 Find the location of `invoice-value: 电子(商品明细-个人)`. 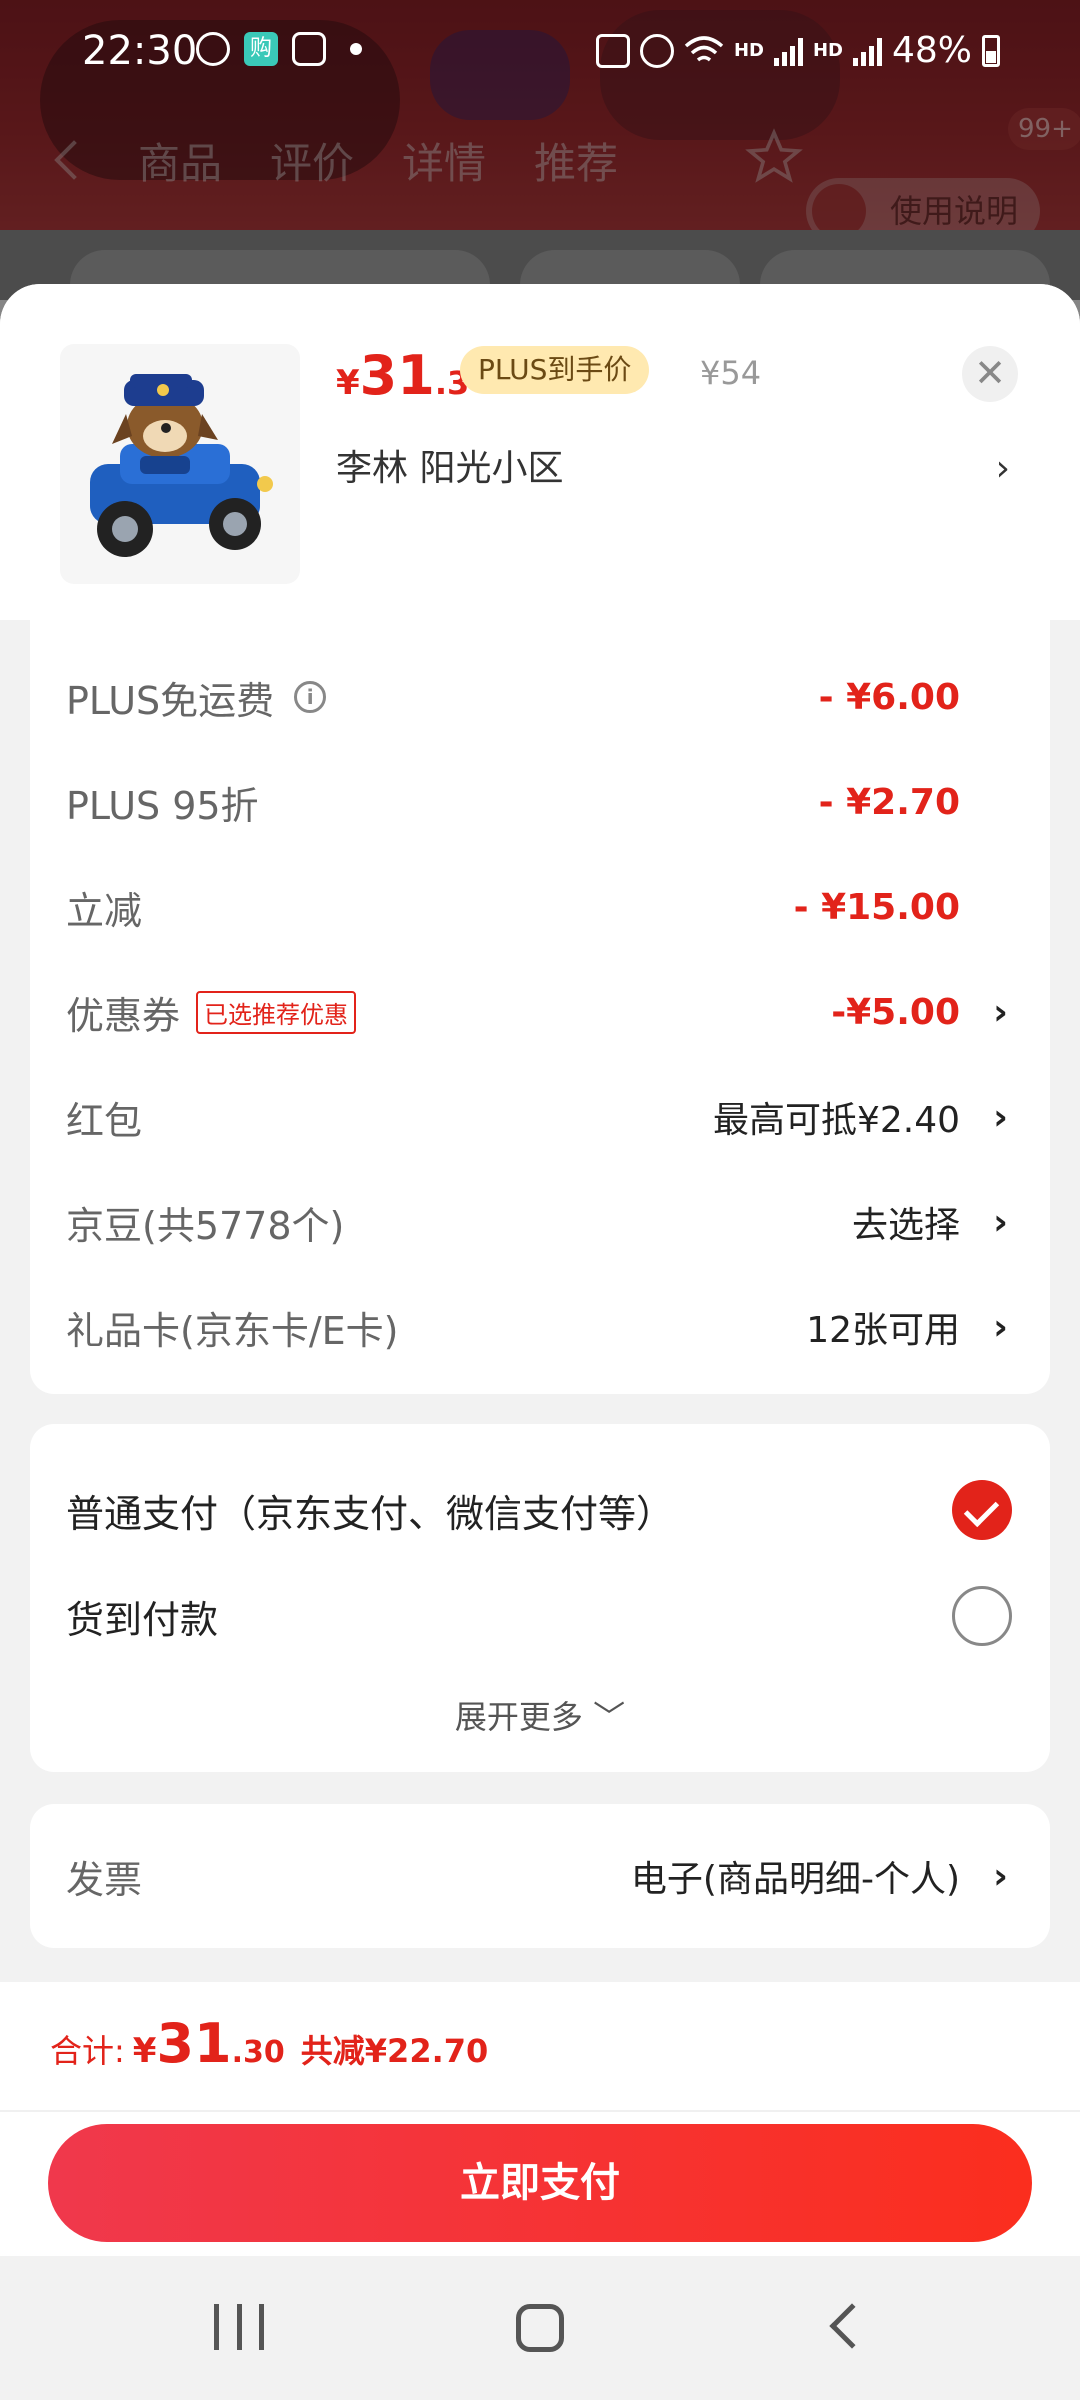

invoice-value: 电子(商品明细-个人) is located at coordinates (795, 1879).